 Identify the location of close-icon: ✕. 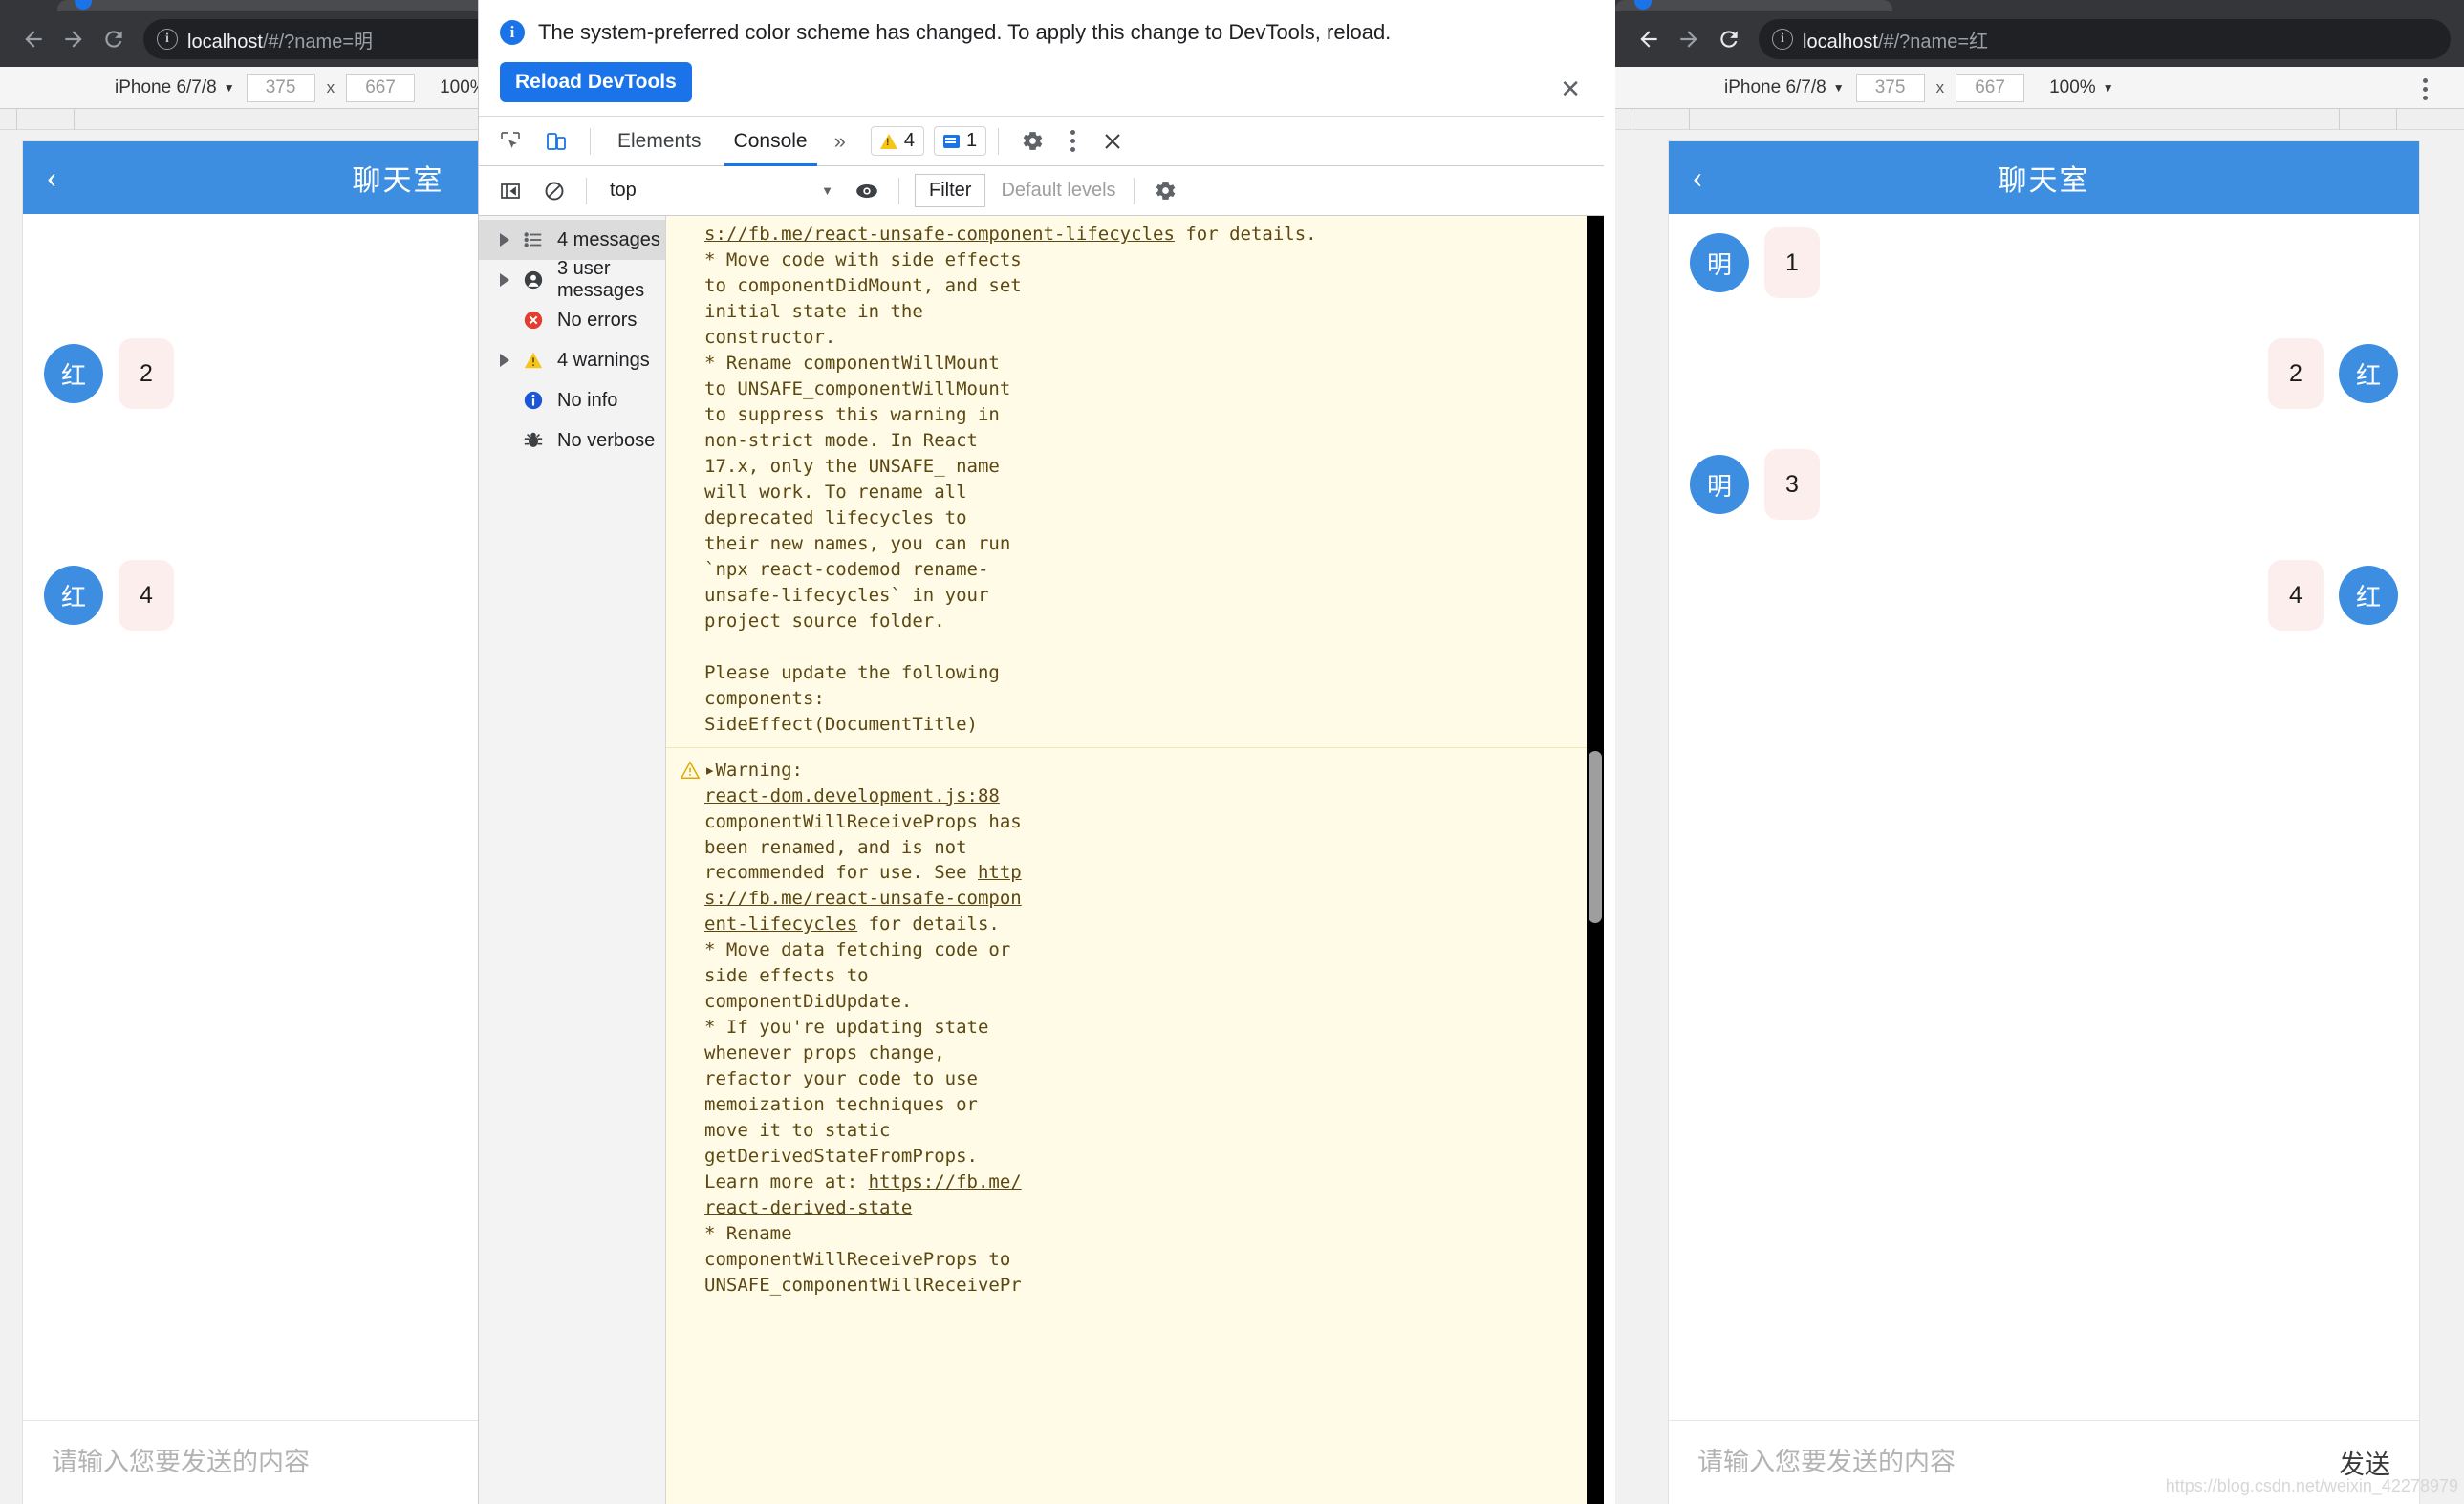
(1570, 89).